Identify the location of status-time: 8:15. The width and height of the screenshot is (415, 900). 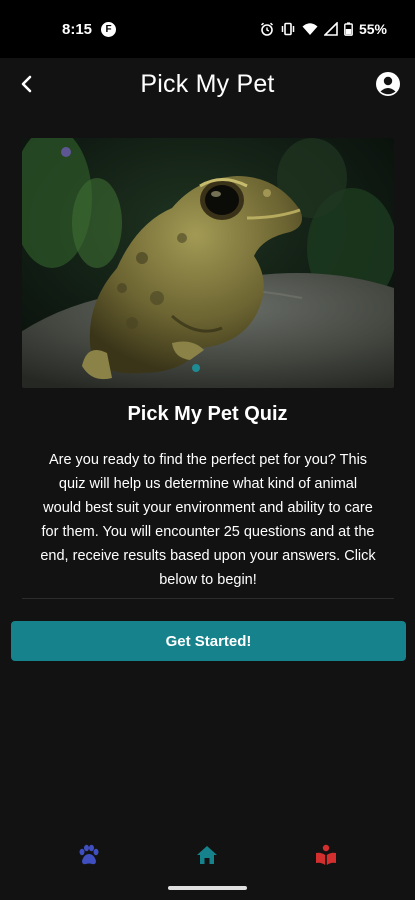
(77, 29).